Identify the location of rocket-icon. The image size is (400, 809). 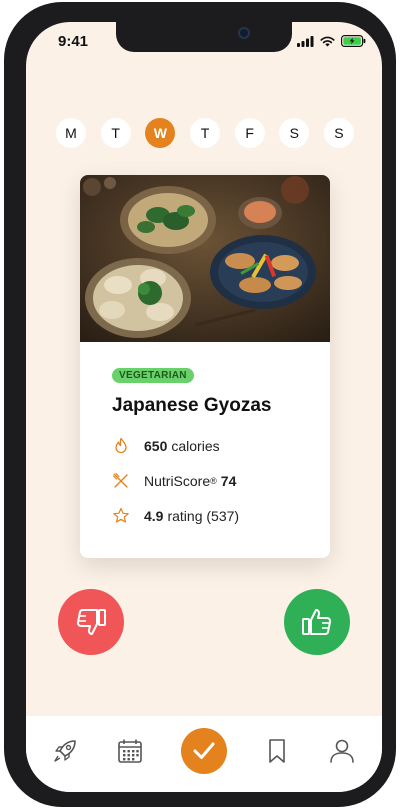
(65, 751).